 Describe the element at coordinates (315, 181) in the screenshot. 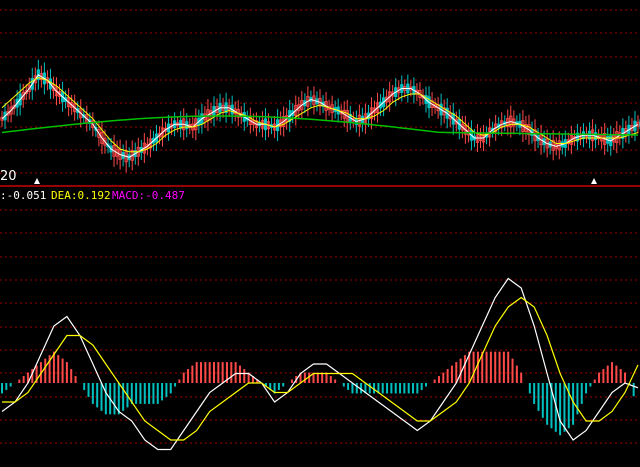

I see `markers` at that location.